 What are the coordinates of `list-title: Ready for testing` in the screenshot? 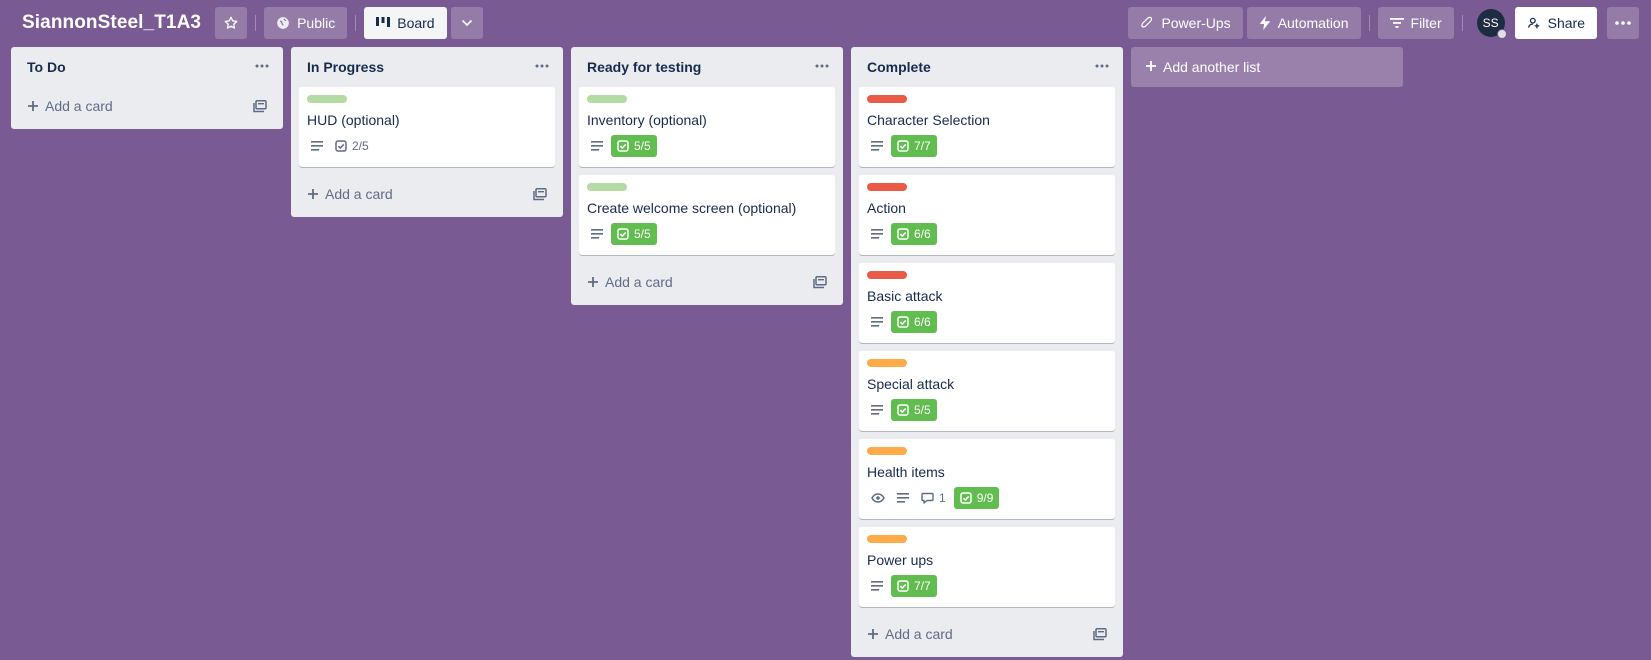 It's located at (644, 67).